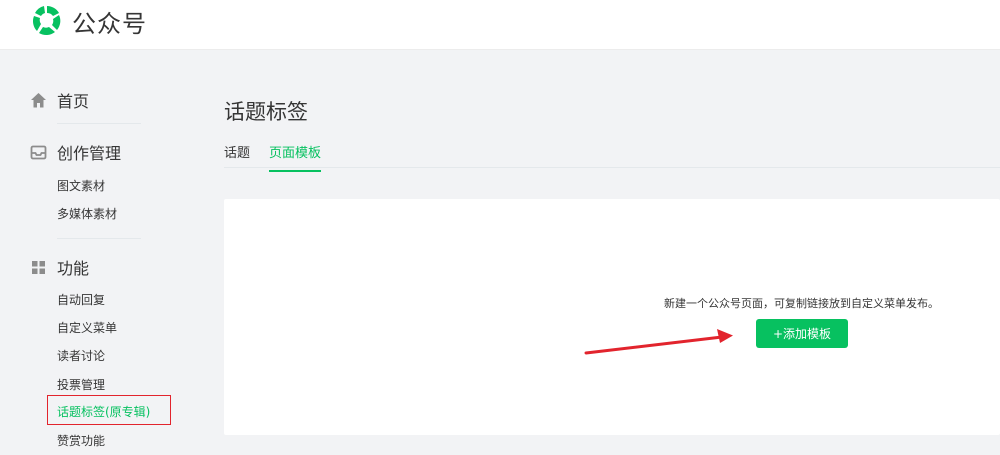 Image resolution: width=1000 pixels, height=455 pixels. I want to click on sidebar-group-label: 创作管理, so click(89, 153).